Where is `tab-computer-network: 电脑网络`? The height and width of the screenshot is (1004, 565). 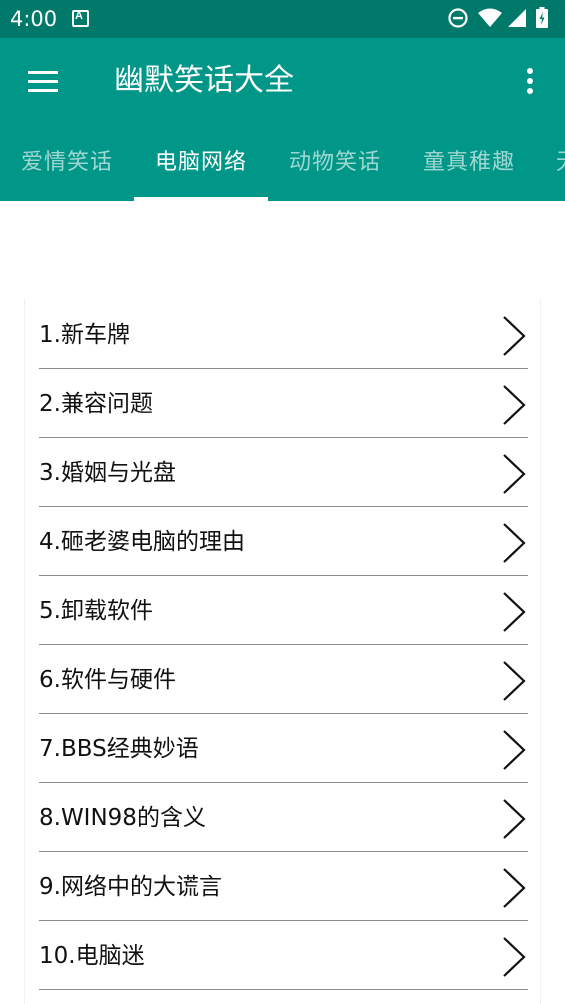
tab-computer-network: 电脑网络 is located at coordinates (201, 166).